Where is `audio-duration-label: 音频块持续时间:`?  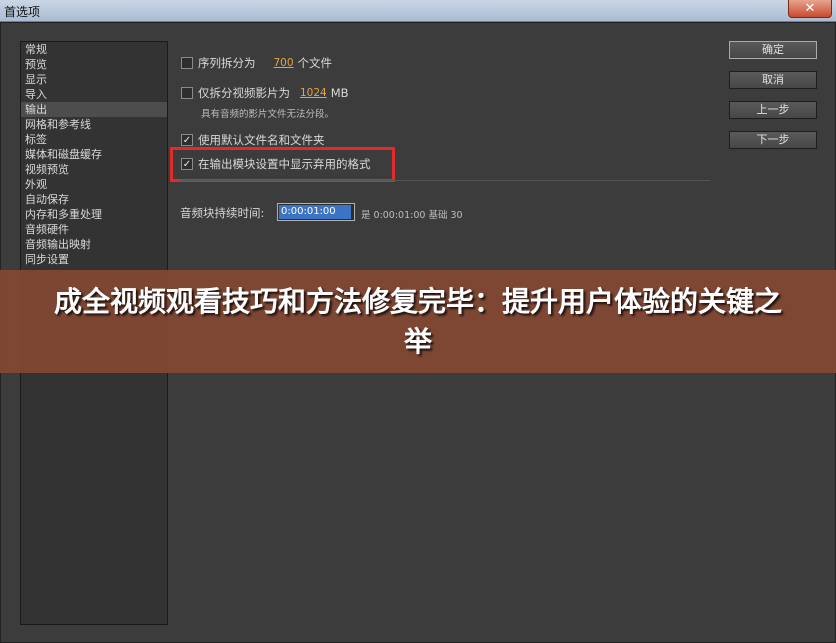
audio-duration-label: 音频块持续时间: is located at coordinates (222, 213).